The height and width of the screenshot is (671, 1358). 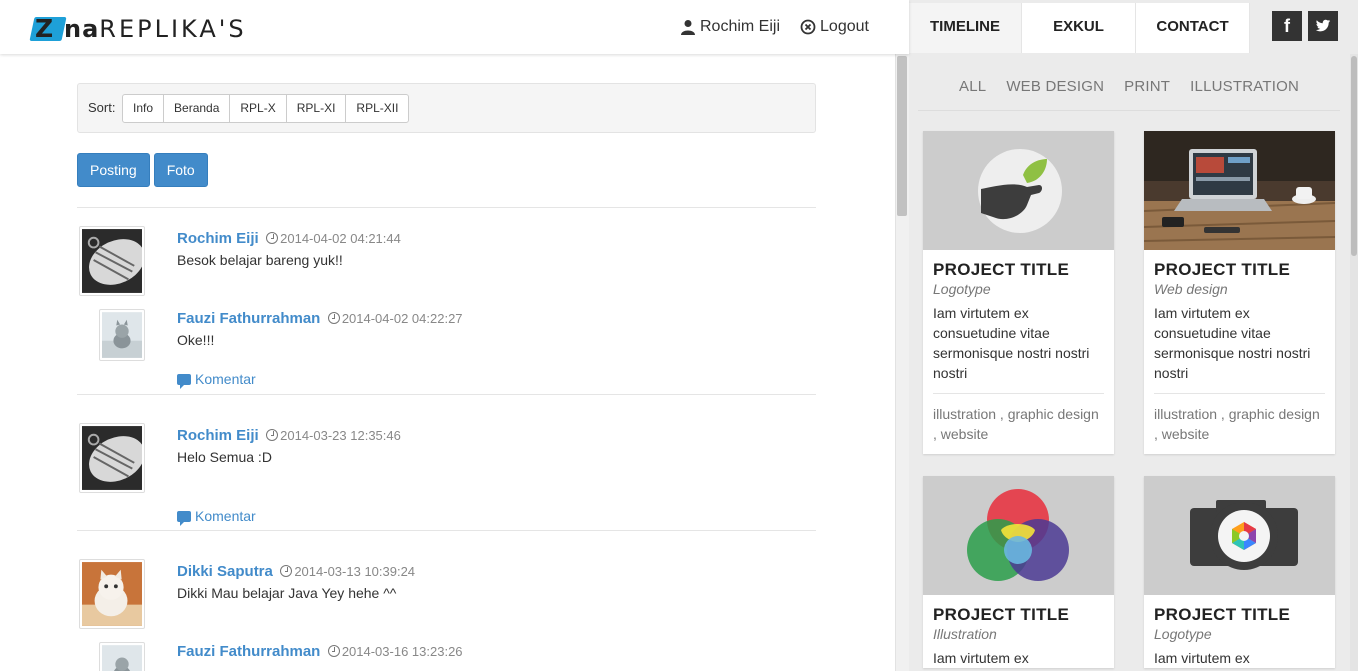 What do you see at coordinates (340, 238) in the screenshot?
I see `post-time: 2014-04-02 04:21:44` at bounding box center [340, 238].